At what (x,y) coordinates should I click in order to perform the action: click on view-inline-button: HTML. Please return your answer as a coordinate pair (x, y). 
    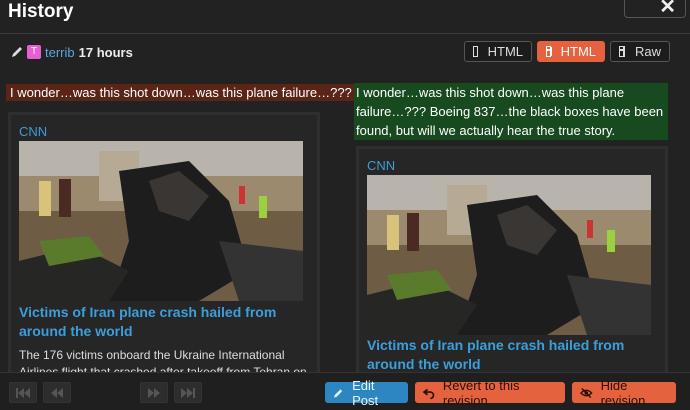
    Looking at the image, I should click on (498, 51).